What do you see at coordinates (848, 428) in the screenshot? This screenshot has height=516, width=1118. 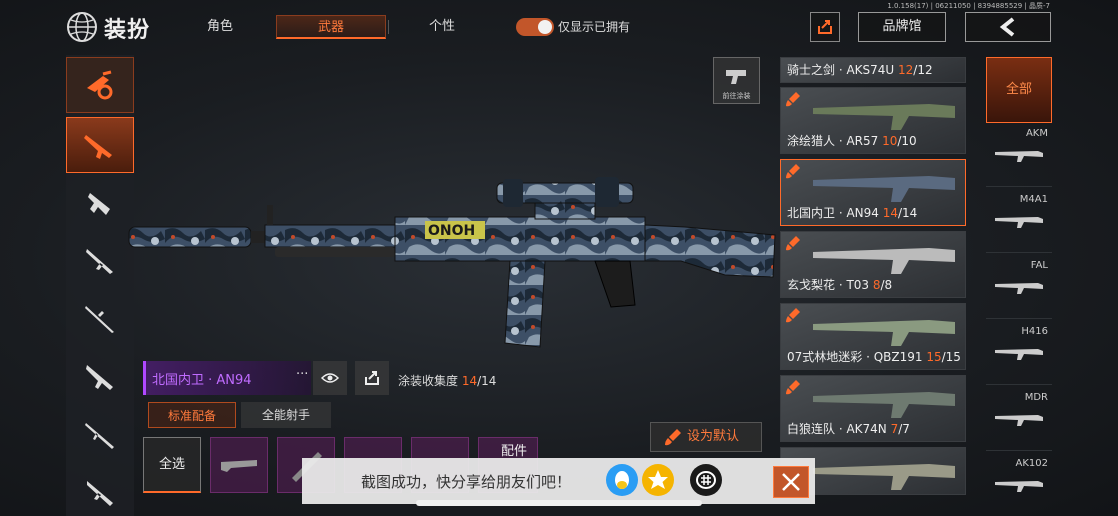 I see `skin-card-label: 白狼连队 · AK74N 7/7` at bounding box center [848, 428].